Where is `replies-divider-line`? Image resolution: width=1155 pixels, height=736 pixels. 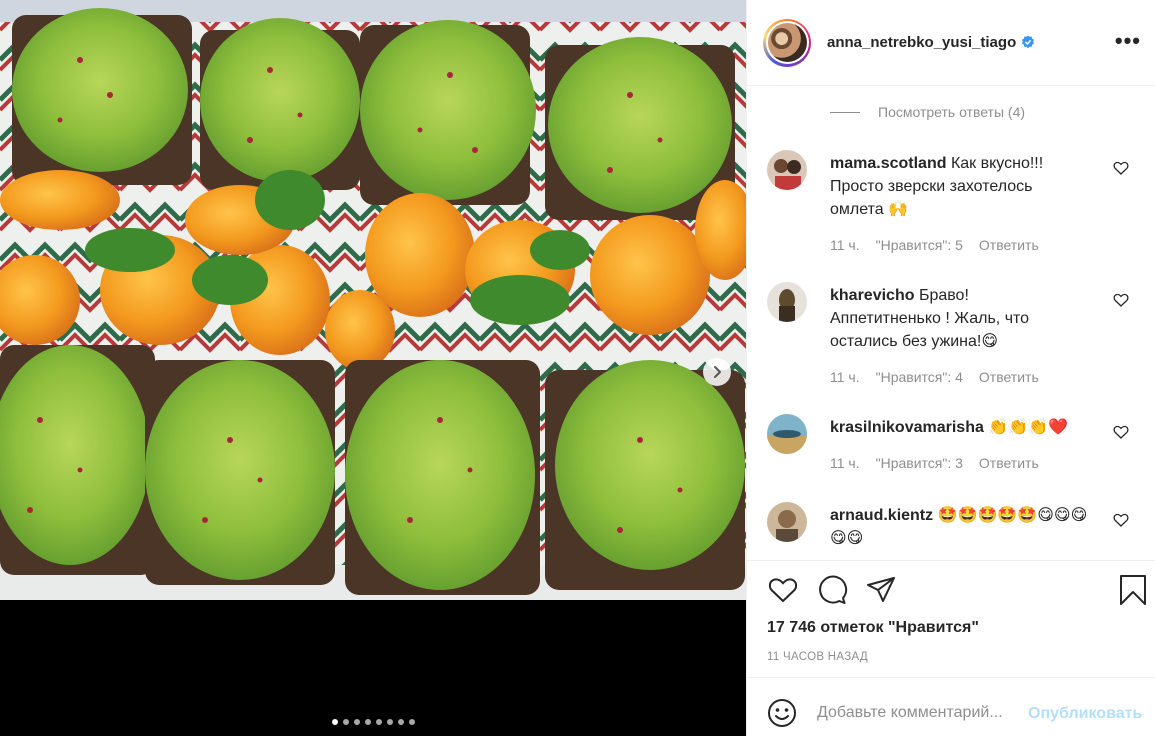 replies-divider-line is located at coordinates (845, 112).